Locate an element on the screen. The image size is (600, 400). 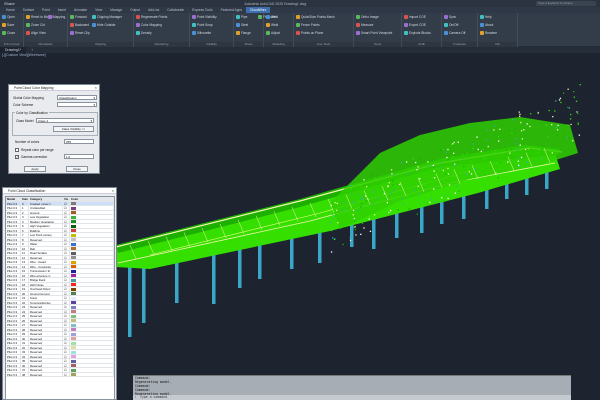
ribbon-button-regenerate-points: Regenerate Points is located at coordinates (151, 17).